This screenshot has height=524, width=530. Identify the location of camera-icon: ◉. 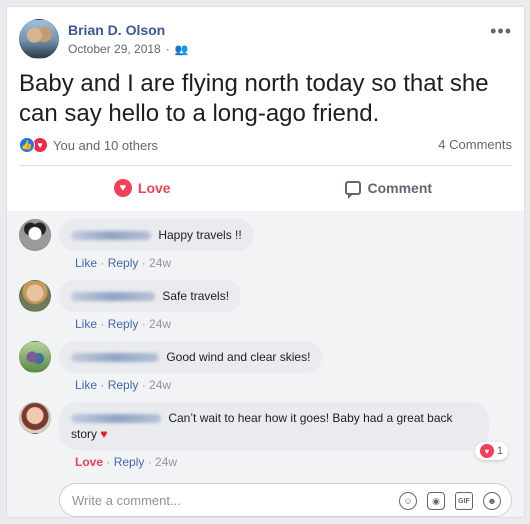
(436, 501).